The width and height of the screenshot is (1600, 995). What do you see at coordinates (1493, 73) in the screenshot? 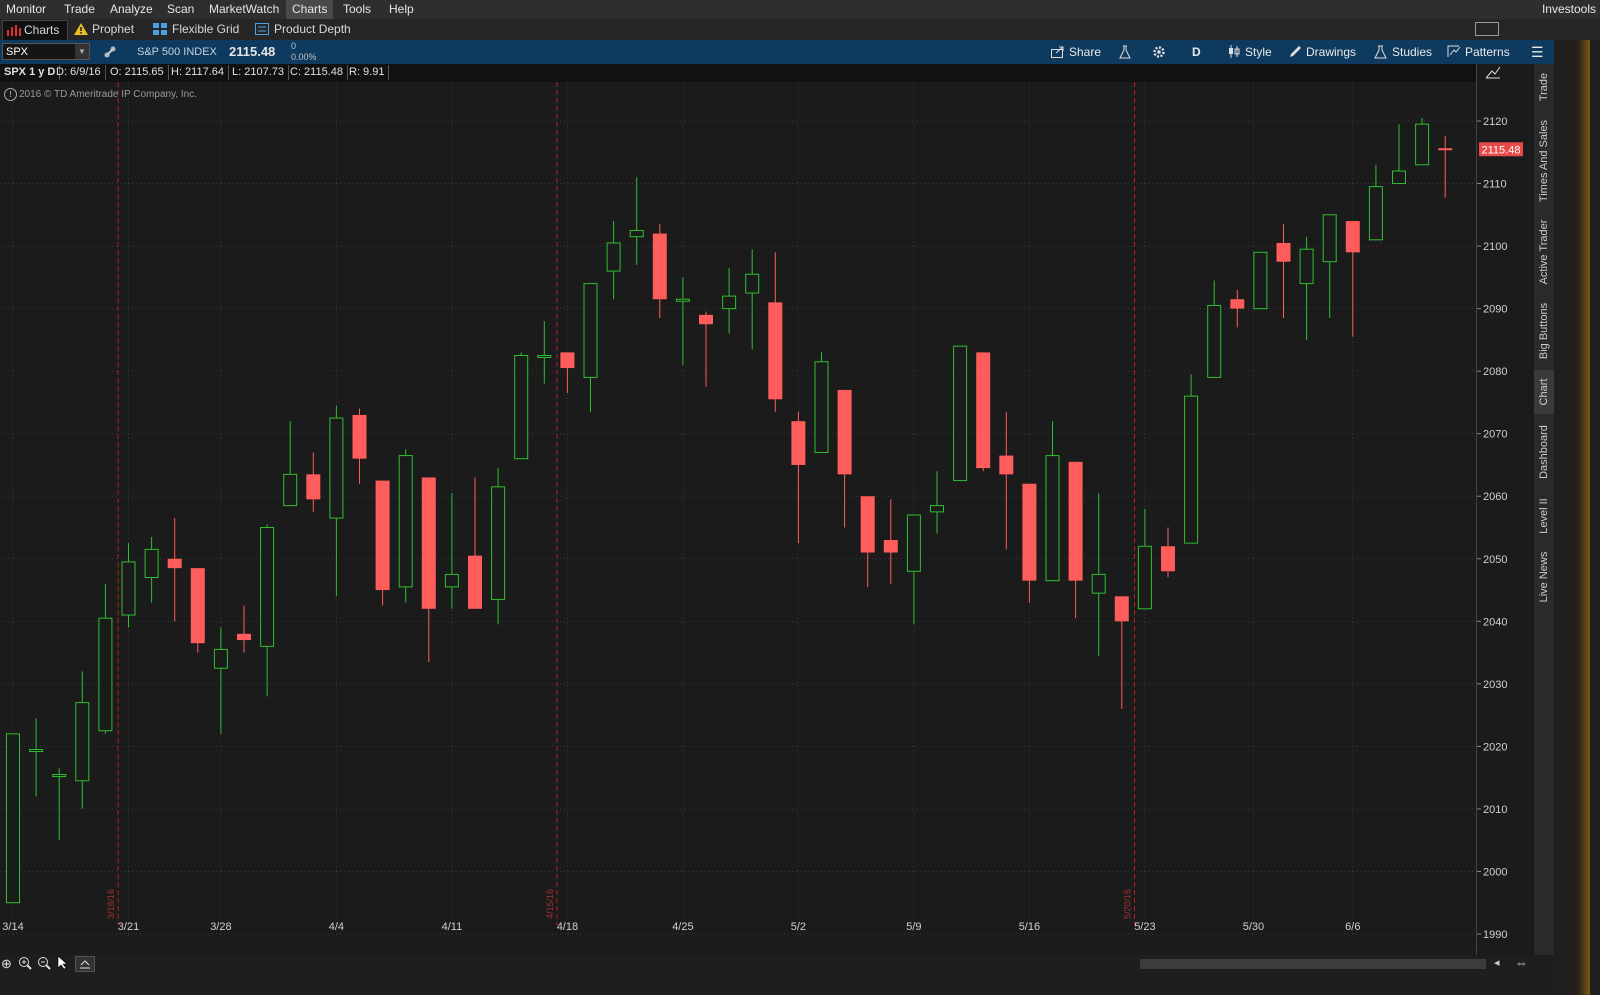
I see `expand-chart-icon` at bounding box center [1493, 73].